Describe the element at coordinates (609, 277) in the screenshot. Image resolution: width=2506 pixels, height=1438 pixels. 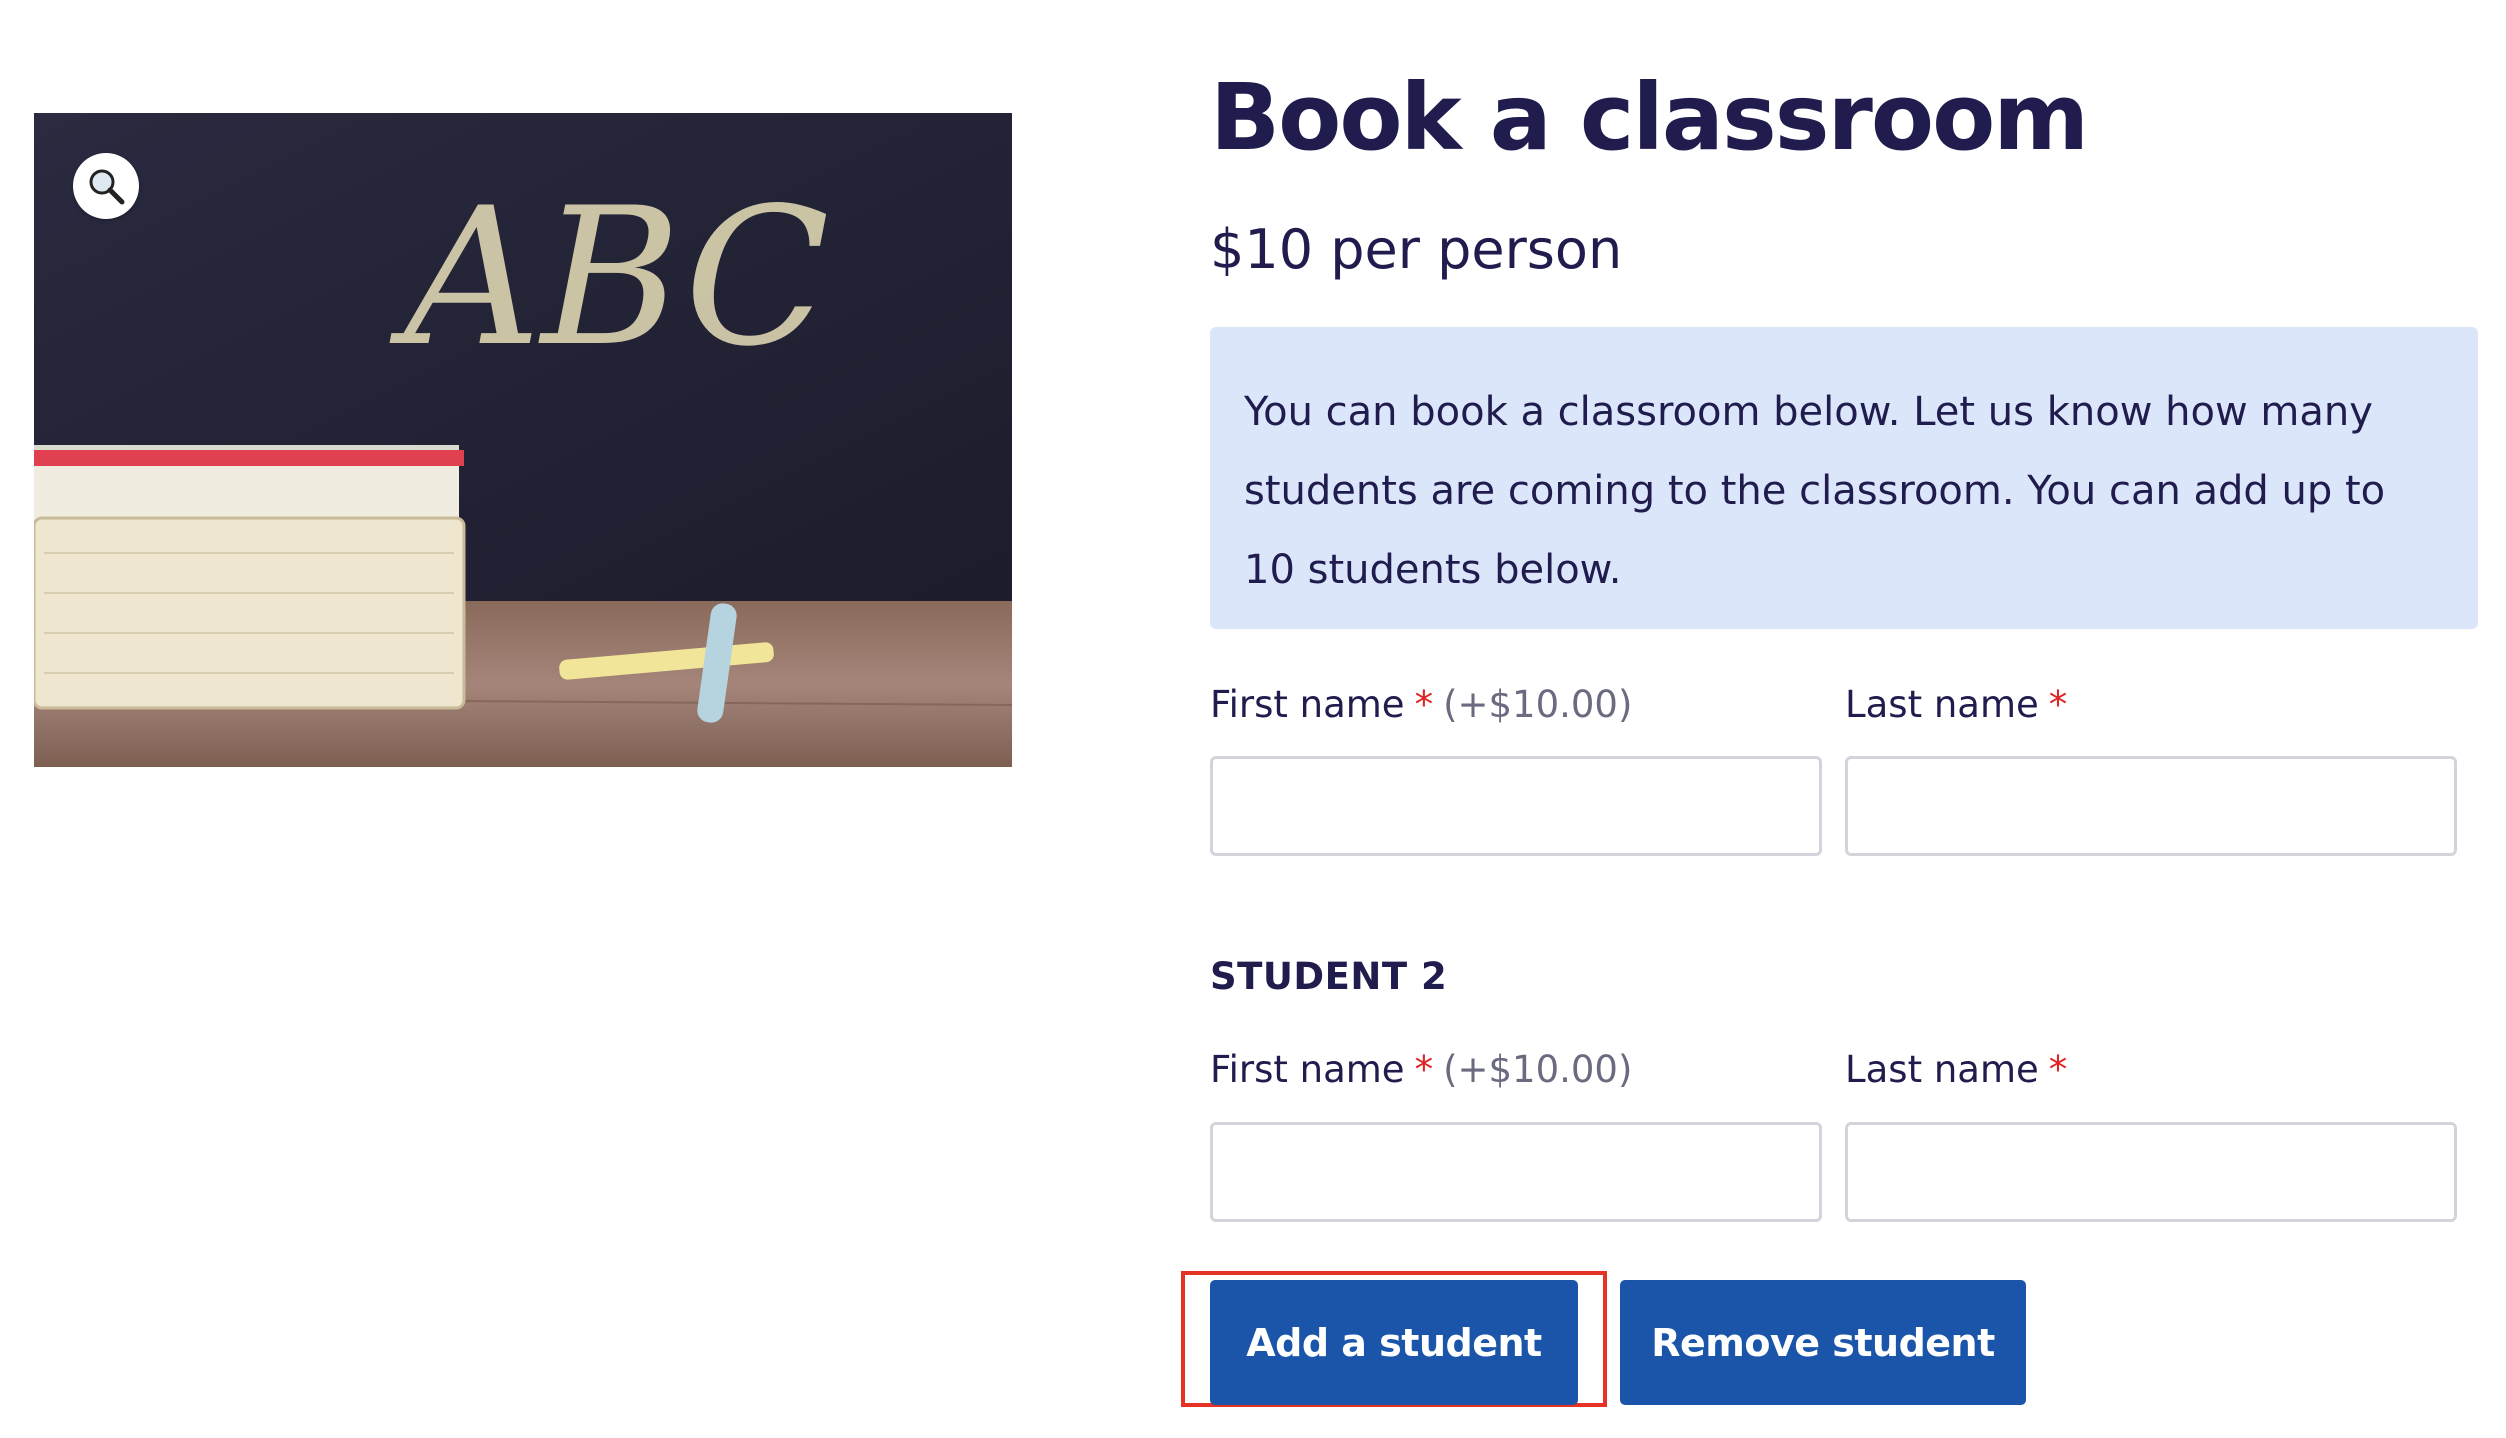
I see `chalk-writing: ABC` at that location.